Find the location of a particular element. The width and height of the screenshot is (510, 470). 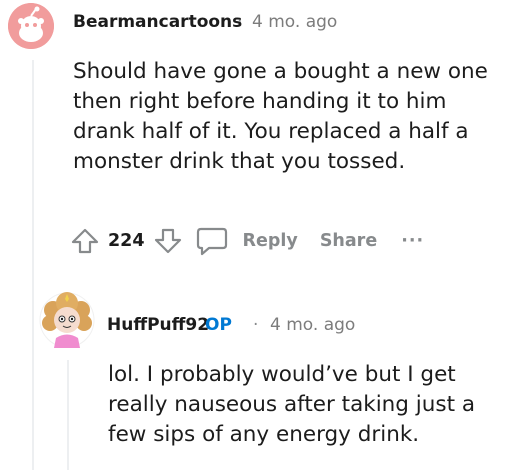

comment-bubble-icon is located at coordinates (211, 241).